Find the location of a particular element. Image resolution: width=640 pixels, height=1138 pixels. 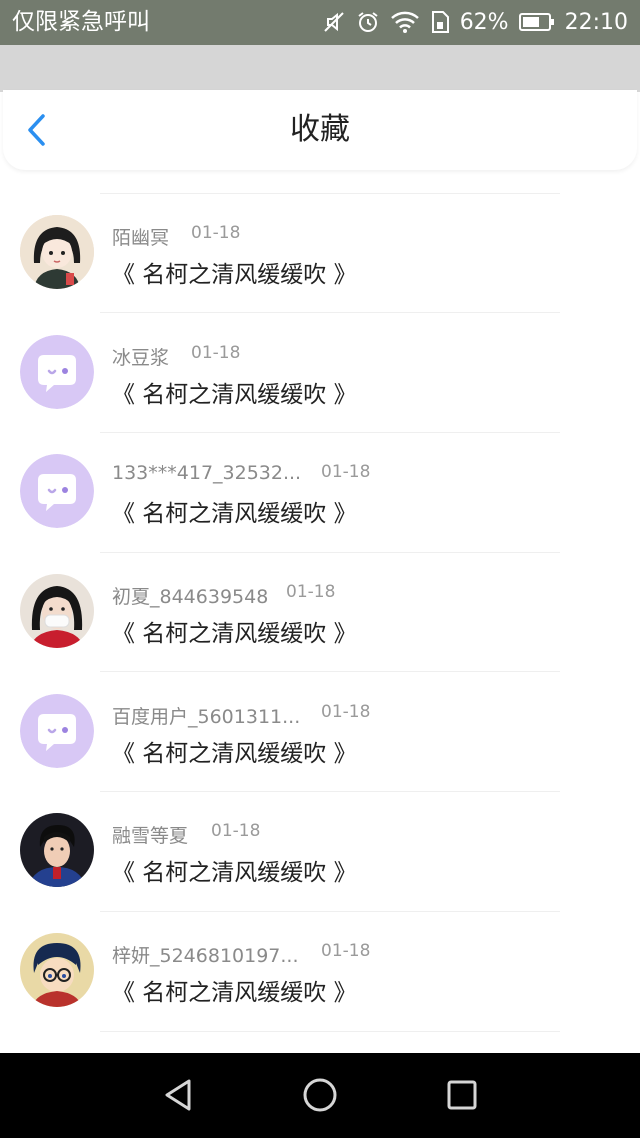

username: 融雪等夏 is located at coordinates (150, 836).